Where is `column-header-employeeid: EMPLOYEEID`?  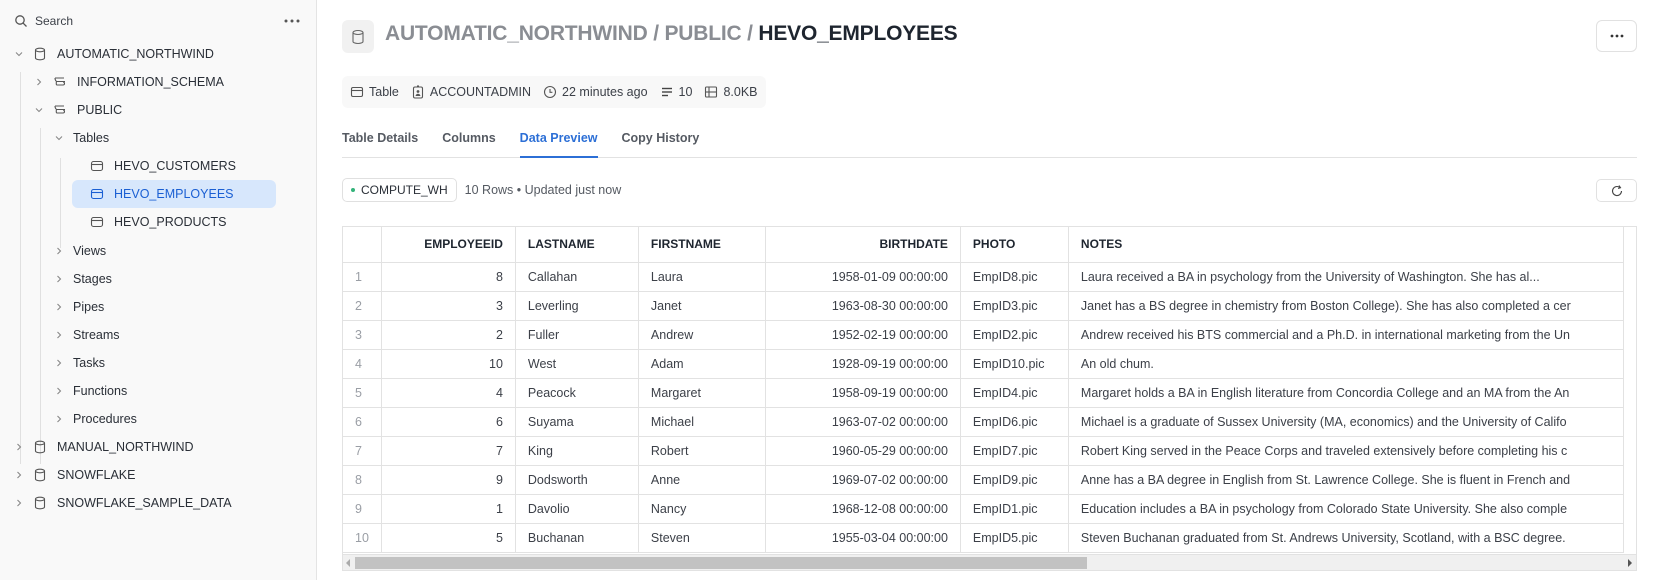
column-header-employeeid: EMPLOYEEID is located at coordinates (448, 245).